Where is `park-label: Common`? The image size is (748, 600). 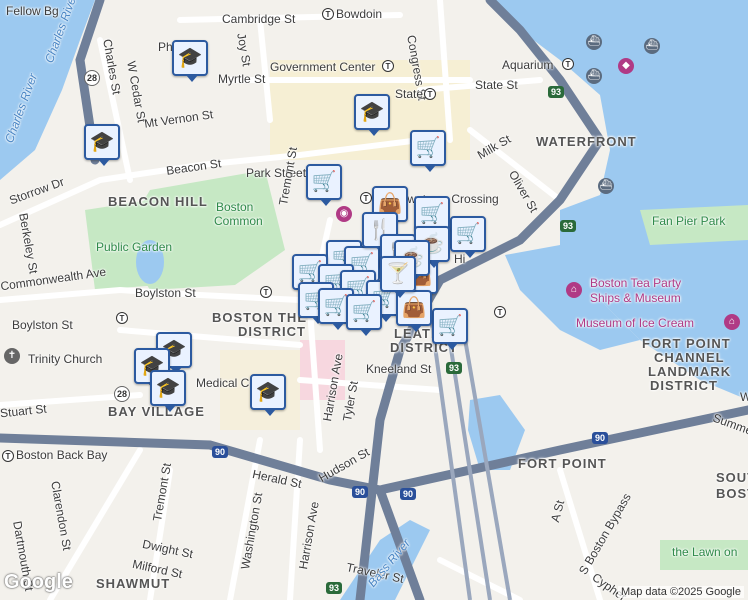 park-label: Common is located at coordinates (238, 221).